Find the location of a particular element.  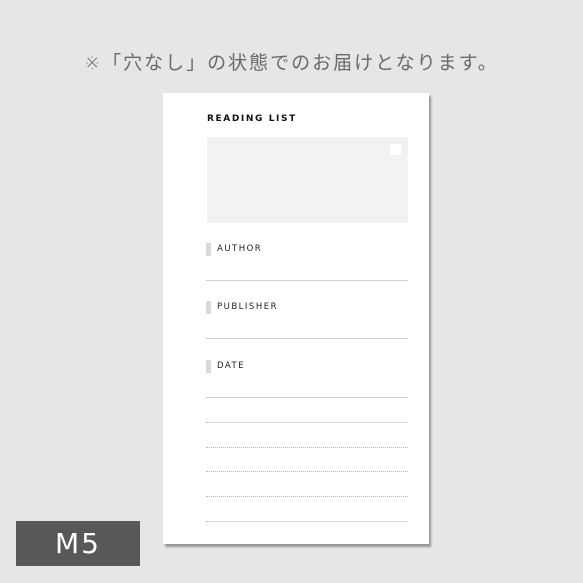

publisher-label: PUBLISHER is located at coordinates (247, 307).